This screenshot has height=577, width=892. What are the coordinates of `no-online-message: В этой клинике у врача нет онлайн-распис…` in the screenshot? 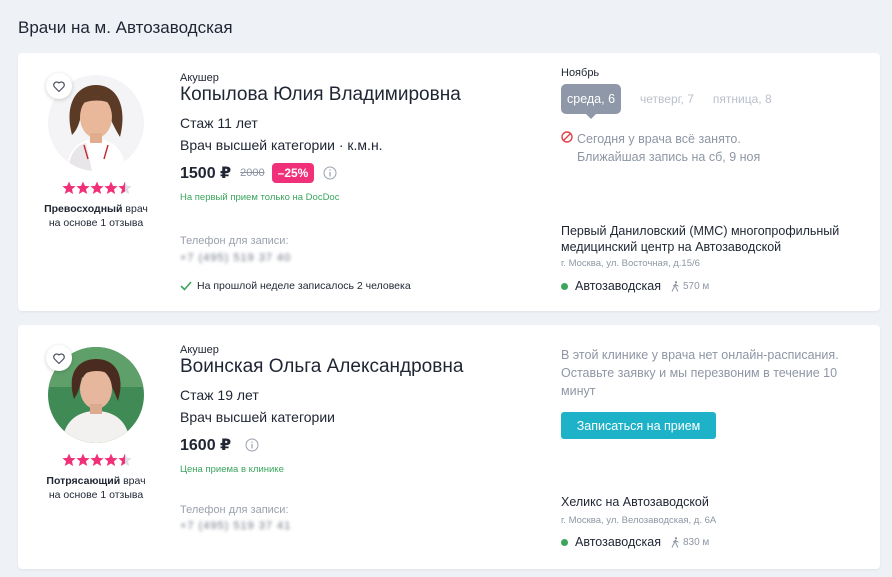 It's located at (700, 373).